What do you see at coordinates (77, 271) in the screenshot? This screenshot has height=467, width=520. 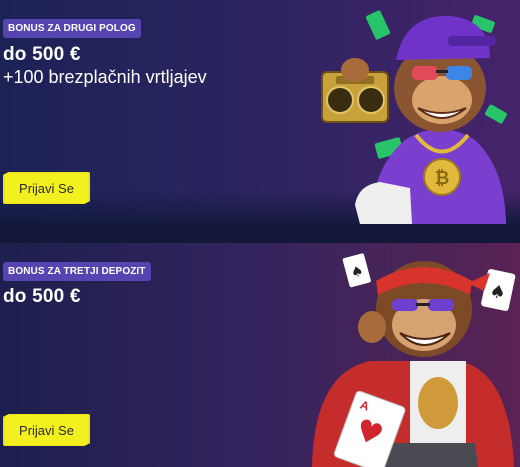 I see `bonus-badge: BONUS ZA TRETJI DEPOZIT` at bounding box center [77, 271].